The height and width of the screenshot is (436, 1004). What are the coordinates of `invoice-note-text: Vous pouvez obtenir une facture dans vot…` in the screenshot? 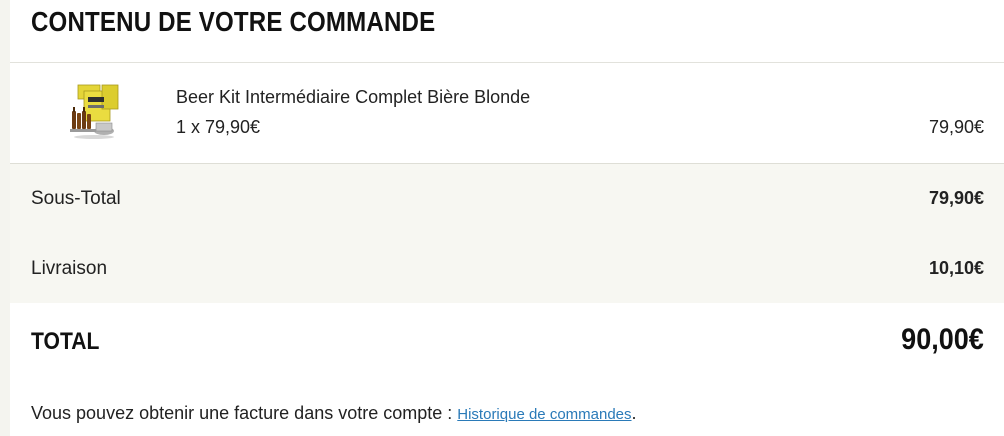 It's located at (244, 413).